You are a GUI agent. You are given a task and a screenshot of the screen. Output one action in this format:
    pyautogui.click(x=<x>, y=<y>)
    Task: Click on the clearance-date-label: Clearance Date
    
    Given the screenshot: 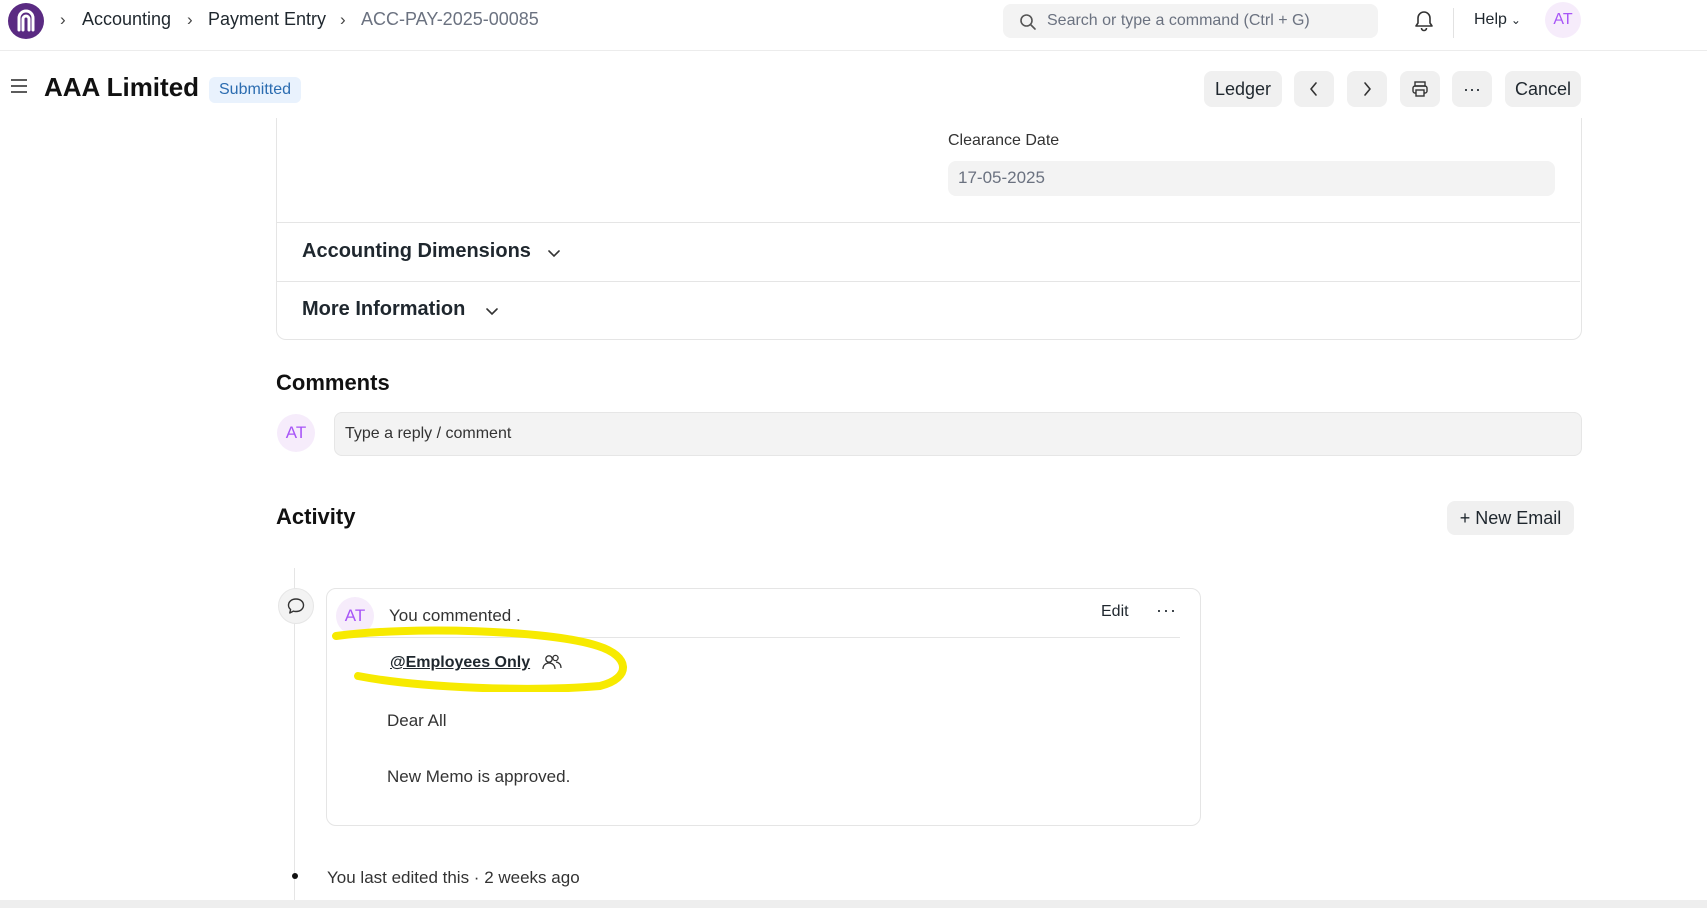 What is the action you would take?
    pyautogui.click(x=1004, y=140)
    